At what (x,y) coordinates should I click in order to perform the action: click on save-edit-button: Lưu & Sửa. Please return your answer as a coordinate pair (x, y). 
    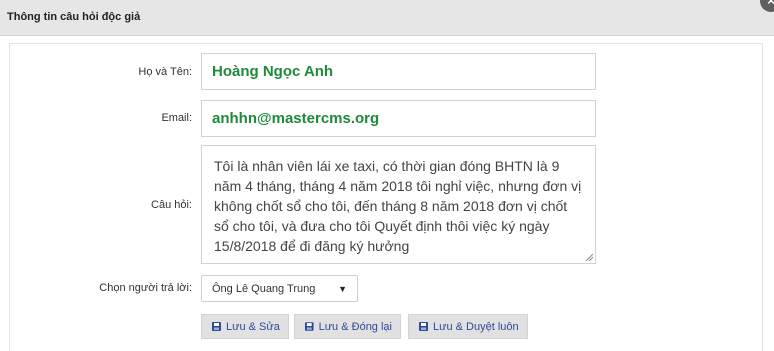
    Looking at the image, I should click on (245, 326).